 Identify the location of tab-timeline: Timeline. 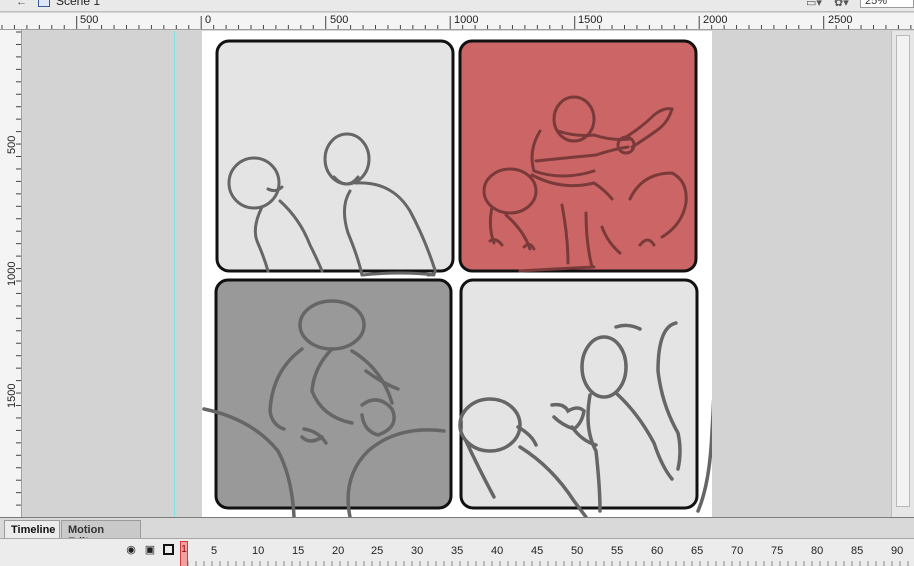
(32, 529).